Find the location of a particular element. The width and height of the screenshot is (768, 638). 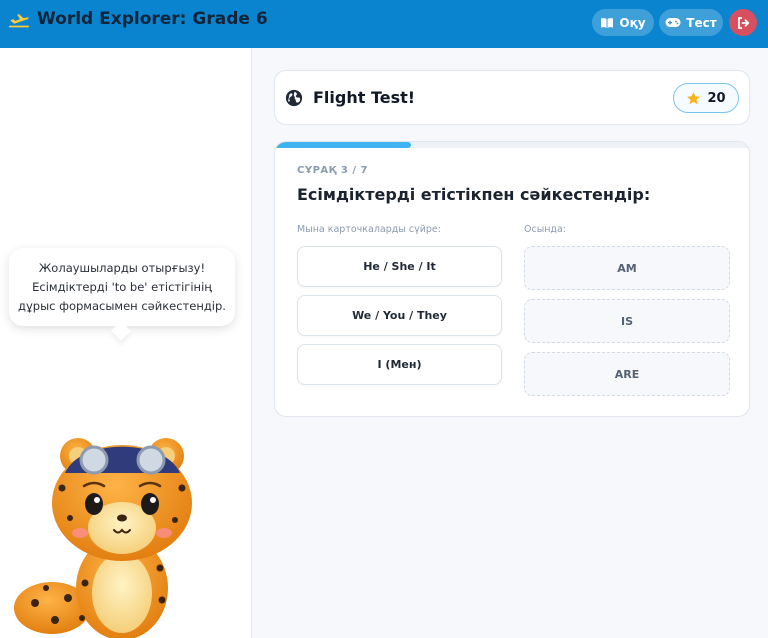

read-button-label: Оқу is located at coordinates (632, 22).